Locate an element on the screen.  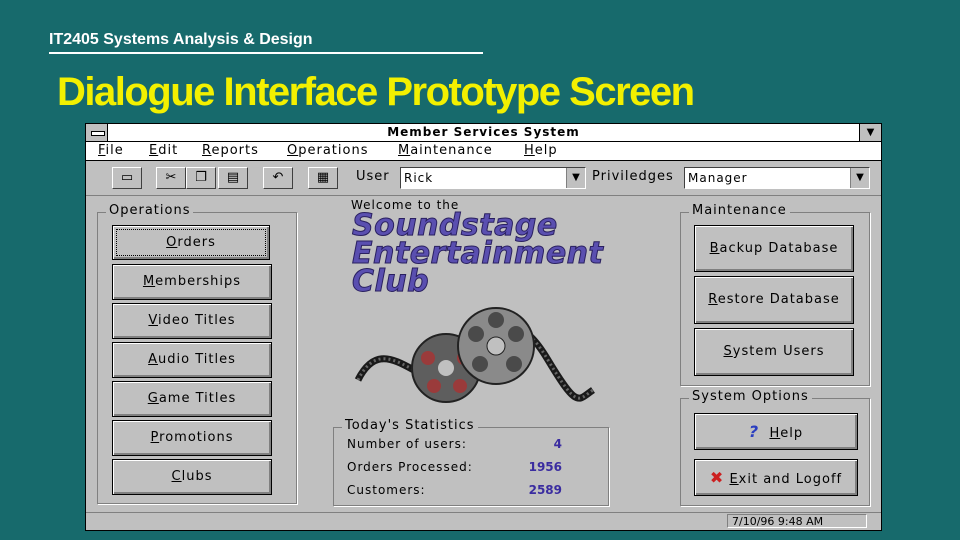
priviledges-select: Manager ▼ is located at coordinates (777, 178).